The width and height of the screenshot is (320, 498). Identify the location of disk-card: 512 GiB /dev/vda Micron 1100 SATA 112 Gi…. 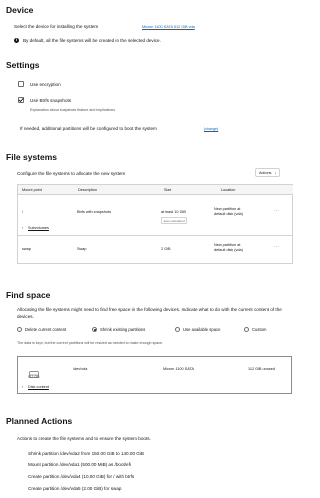
(154, 375).